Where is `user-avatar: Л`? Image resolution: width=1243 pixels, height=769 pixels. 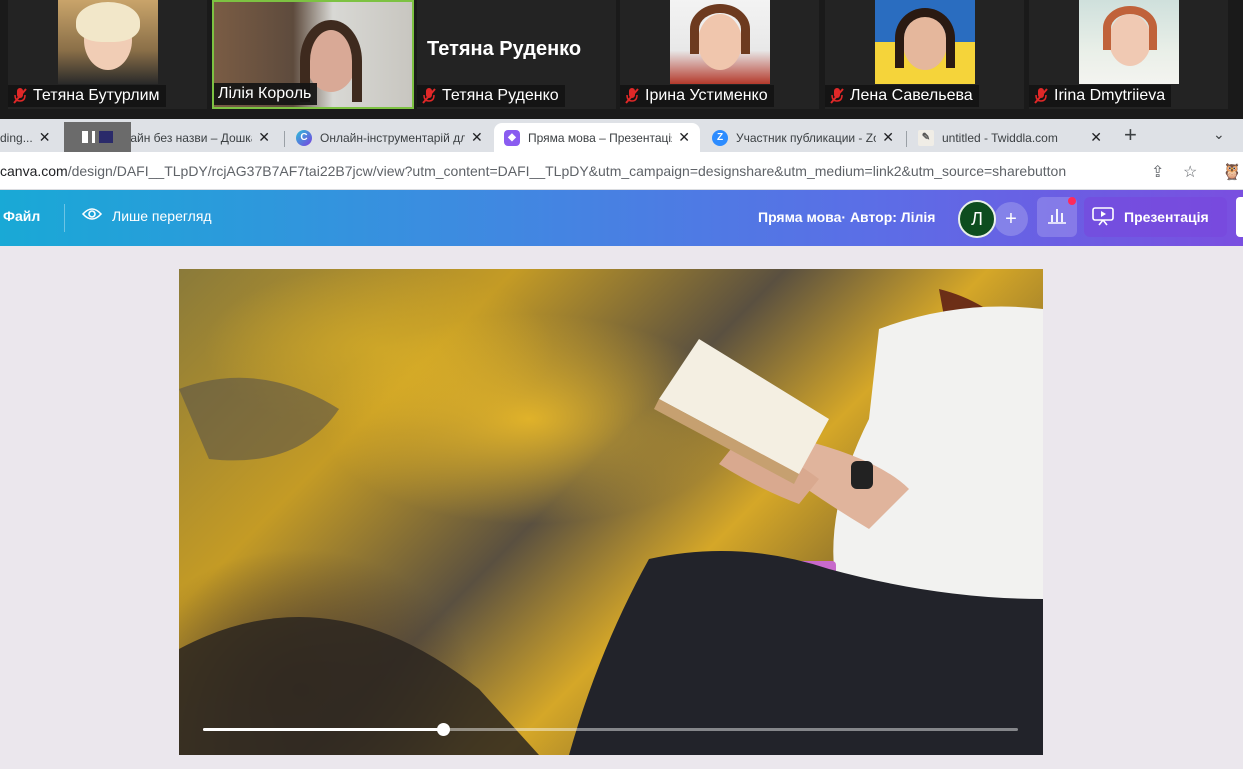
user-avatar: Л is located at coordinates (977, 219).